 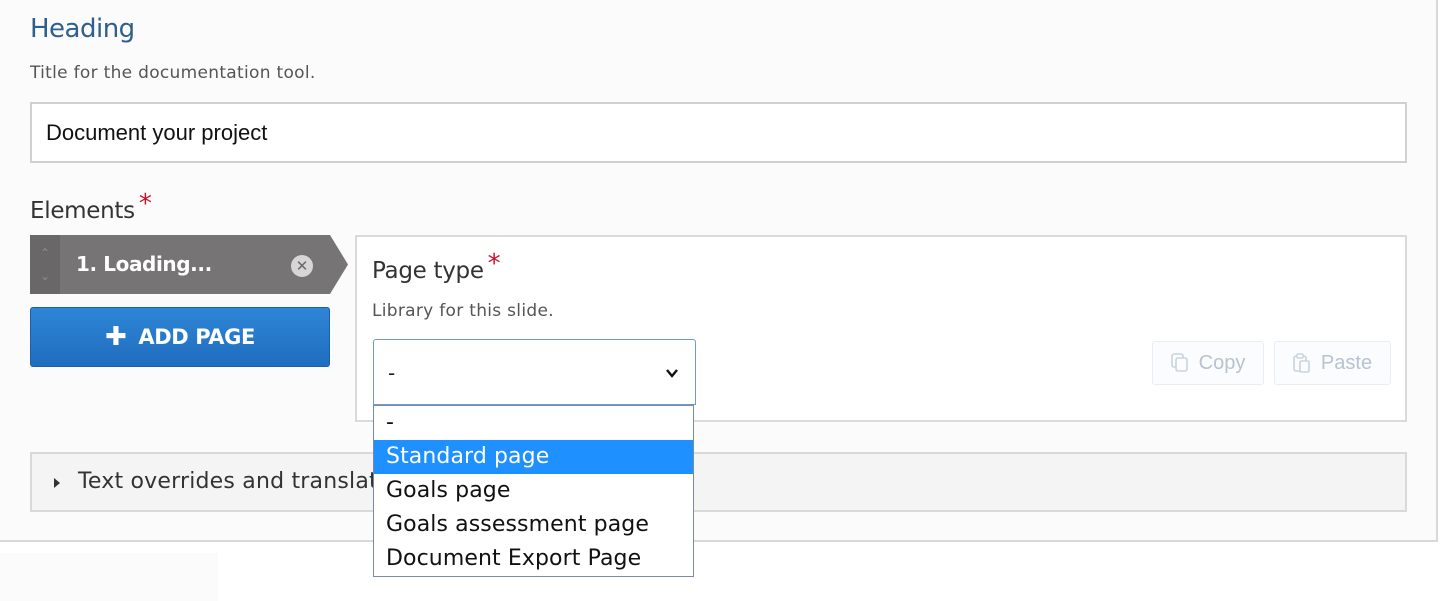 I want to click on dropdown-option: Goals page, so click(x=533, y=491).